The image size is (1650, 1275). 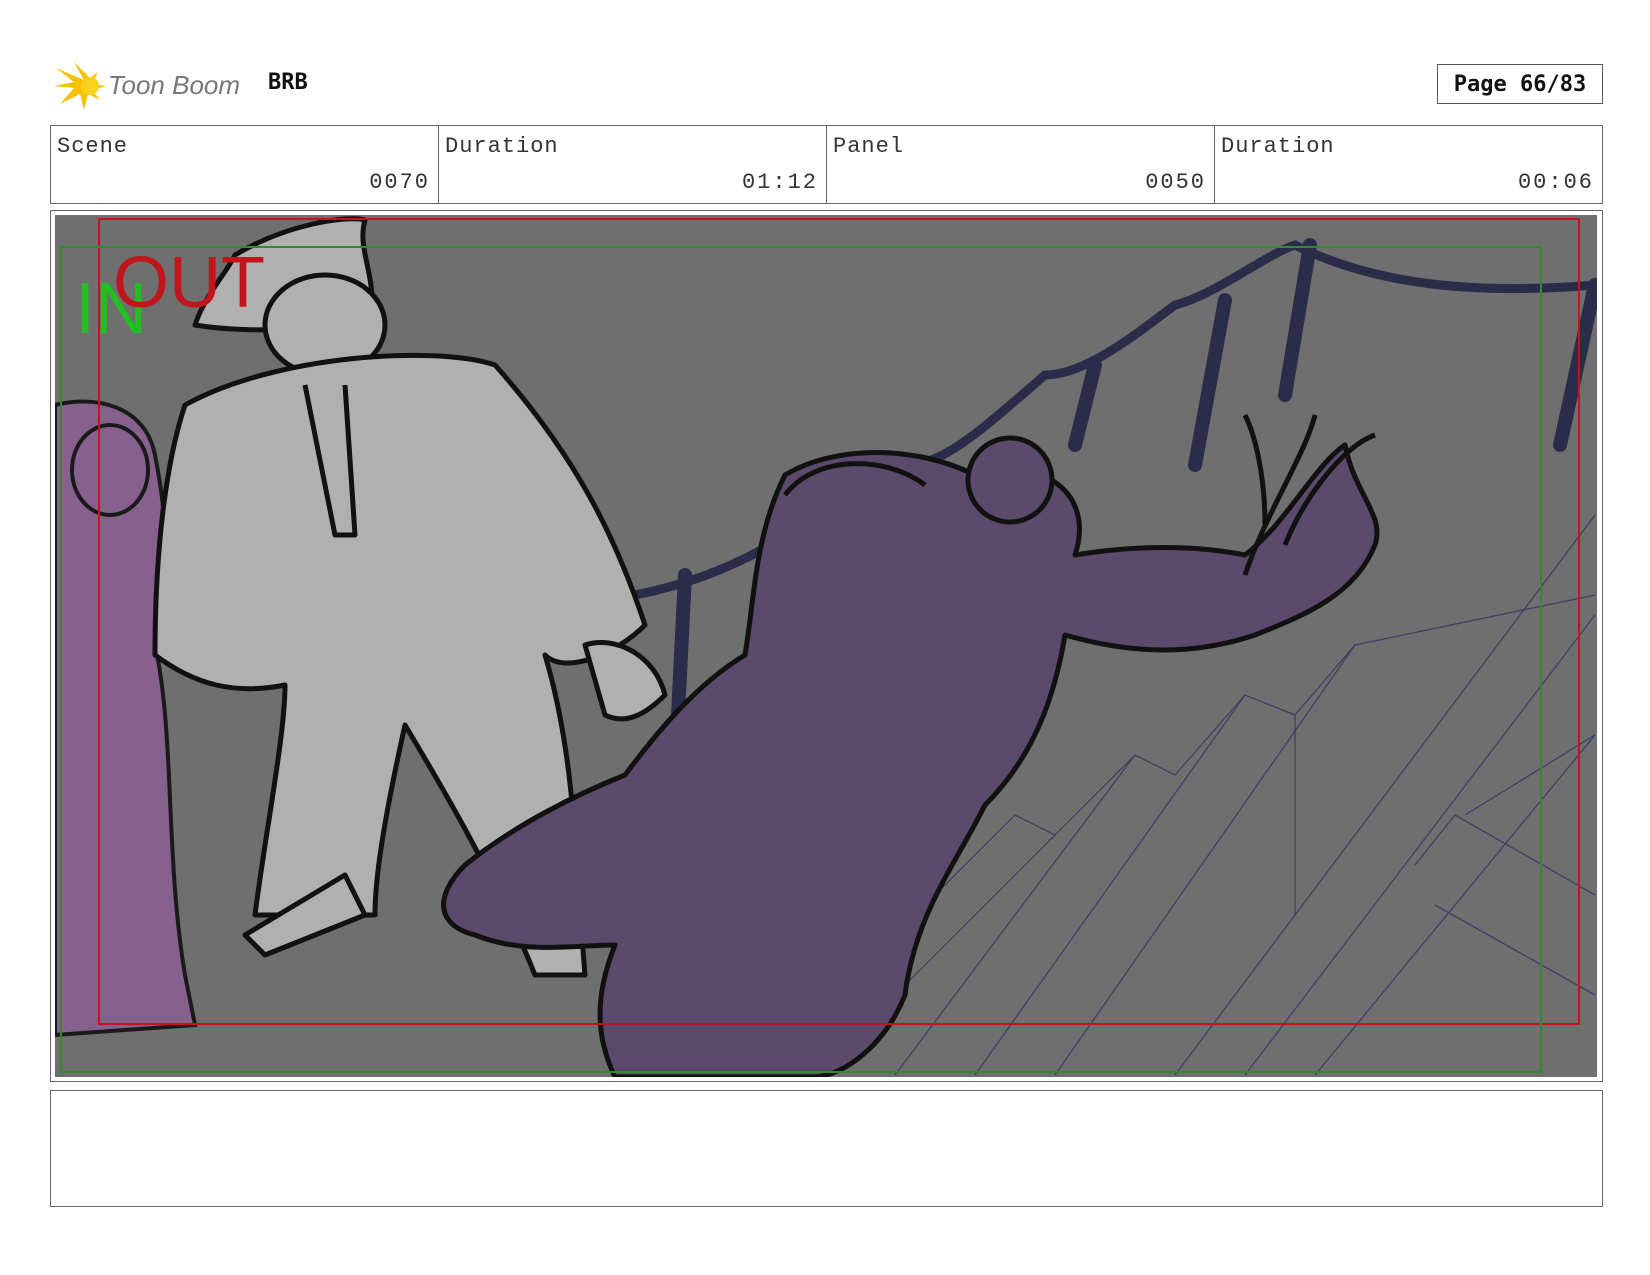 What do you see at coordinates (1520, 84) in the screenshot?
I see `page-indicator: Page 66/83` at bounding box center [1520, 84].